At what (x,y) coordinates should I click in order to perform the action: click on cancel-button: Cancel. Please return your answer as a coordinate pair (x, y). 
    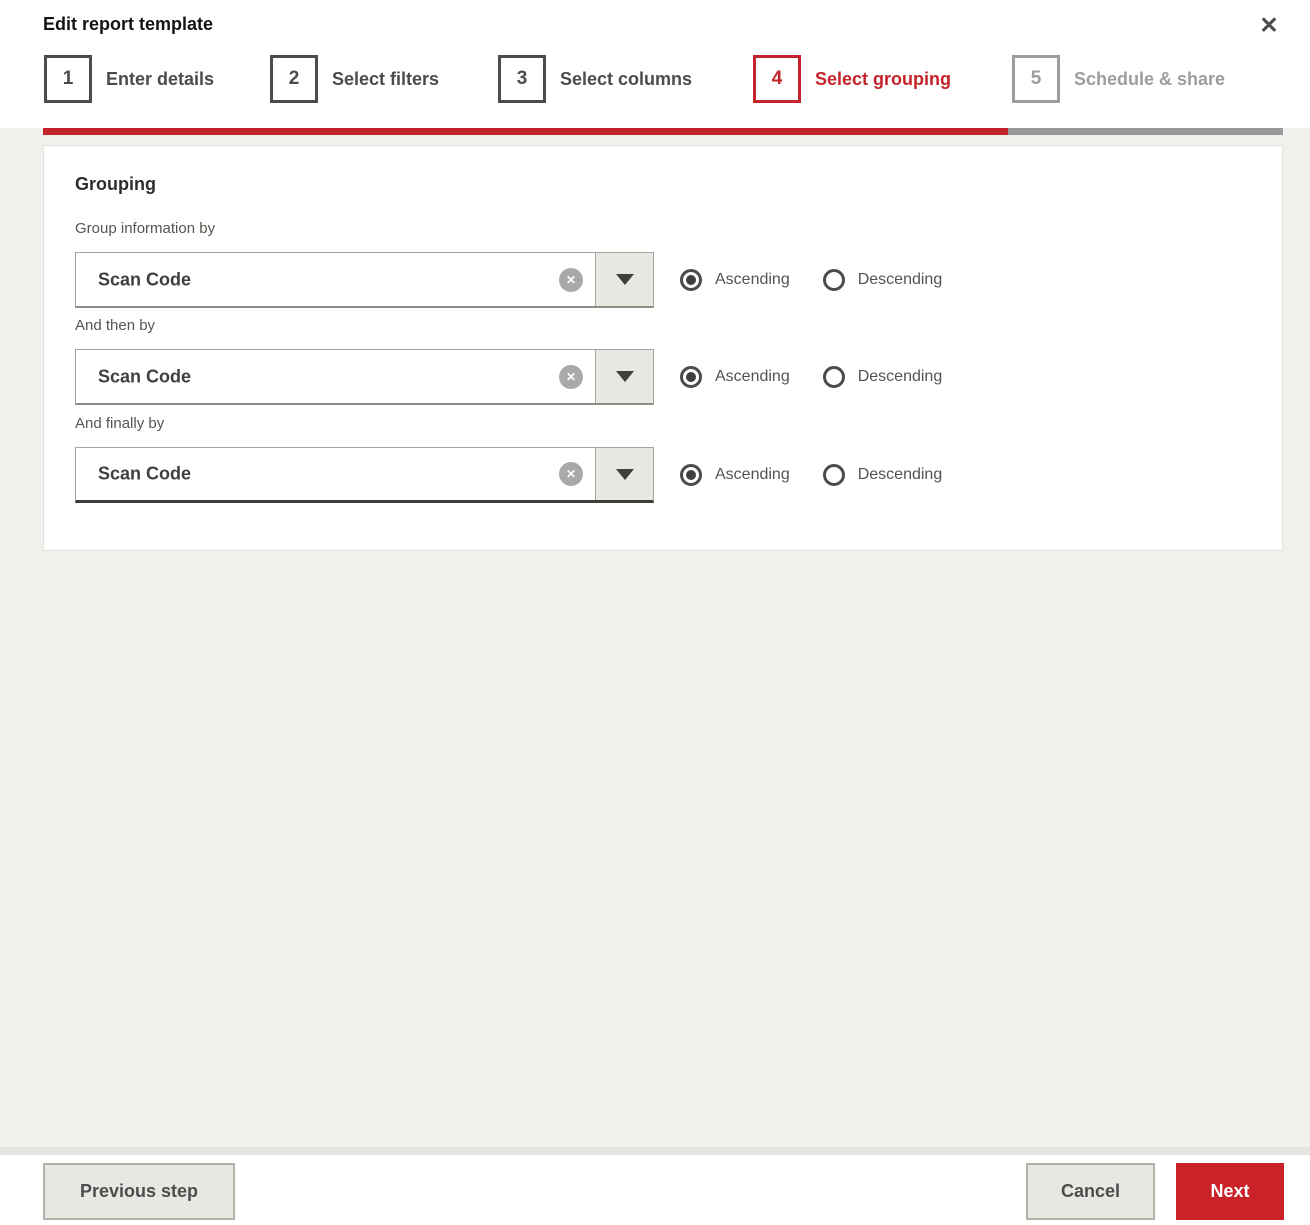
    Looking at the image, I should click on (1090, 1191).